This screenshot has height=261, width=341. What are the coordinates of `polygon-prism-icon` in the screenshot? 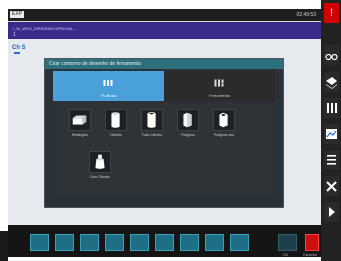 It's located at (187, 120).